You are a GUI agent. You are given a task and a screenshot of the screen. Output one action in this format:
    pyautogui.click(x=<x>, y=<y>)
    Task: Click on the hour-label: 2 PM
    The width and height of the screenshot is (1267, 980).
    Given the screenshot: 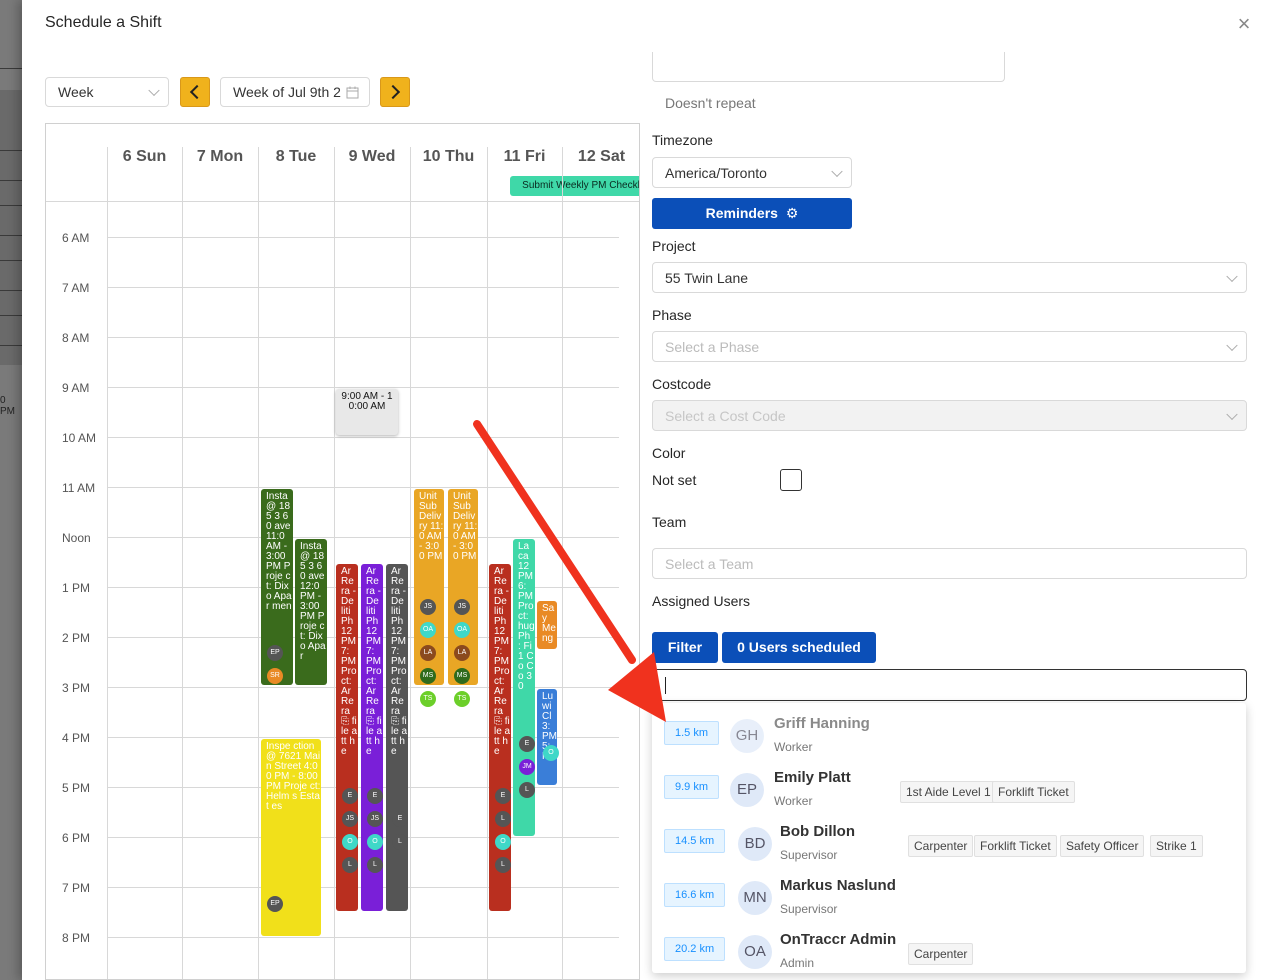 What is the action you would take?
    pyautogui.click(x=76, y=638)
    